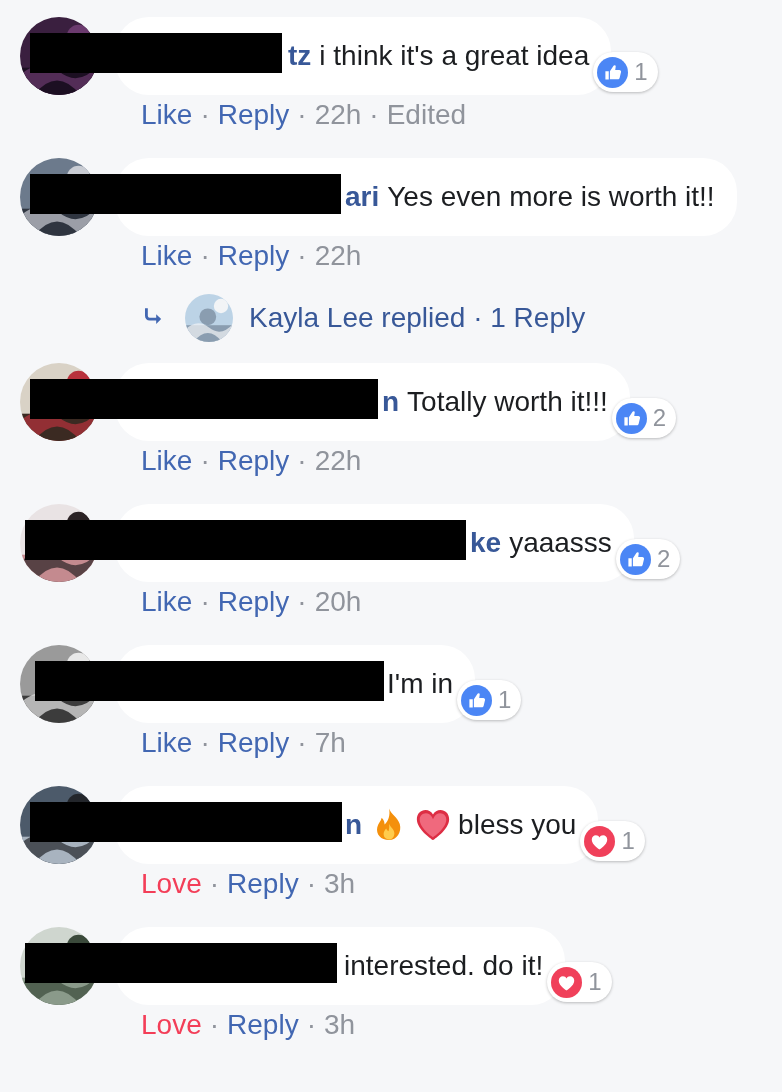 Image resolution: width=782 pixels, height=1092 pixels. I want to click on comment-text: I'm in, so click(420, 684).